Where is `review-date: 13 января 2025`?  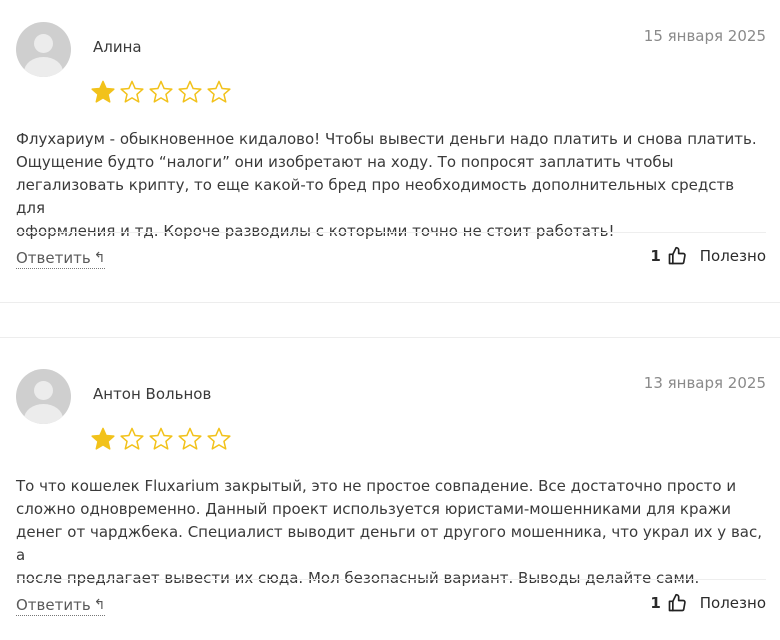
review-date: 13 января 2025 is located at coordinates (704, 383).